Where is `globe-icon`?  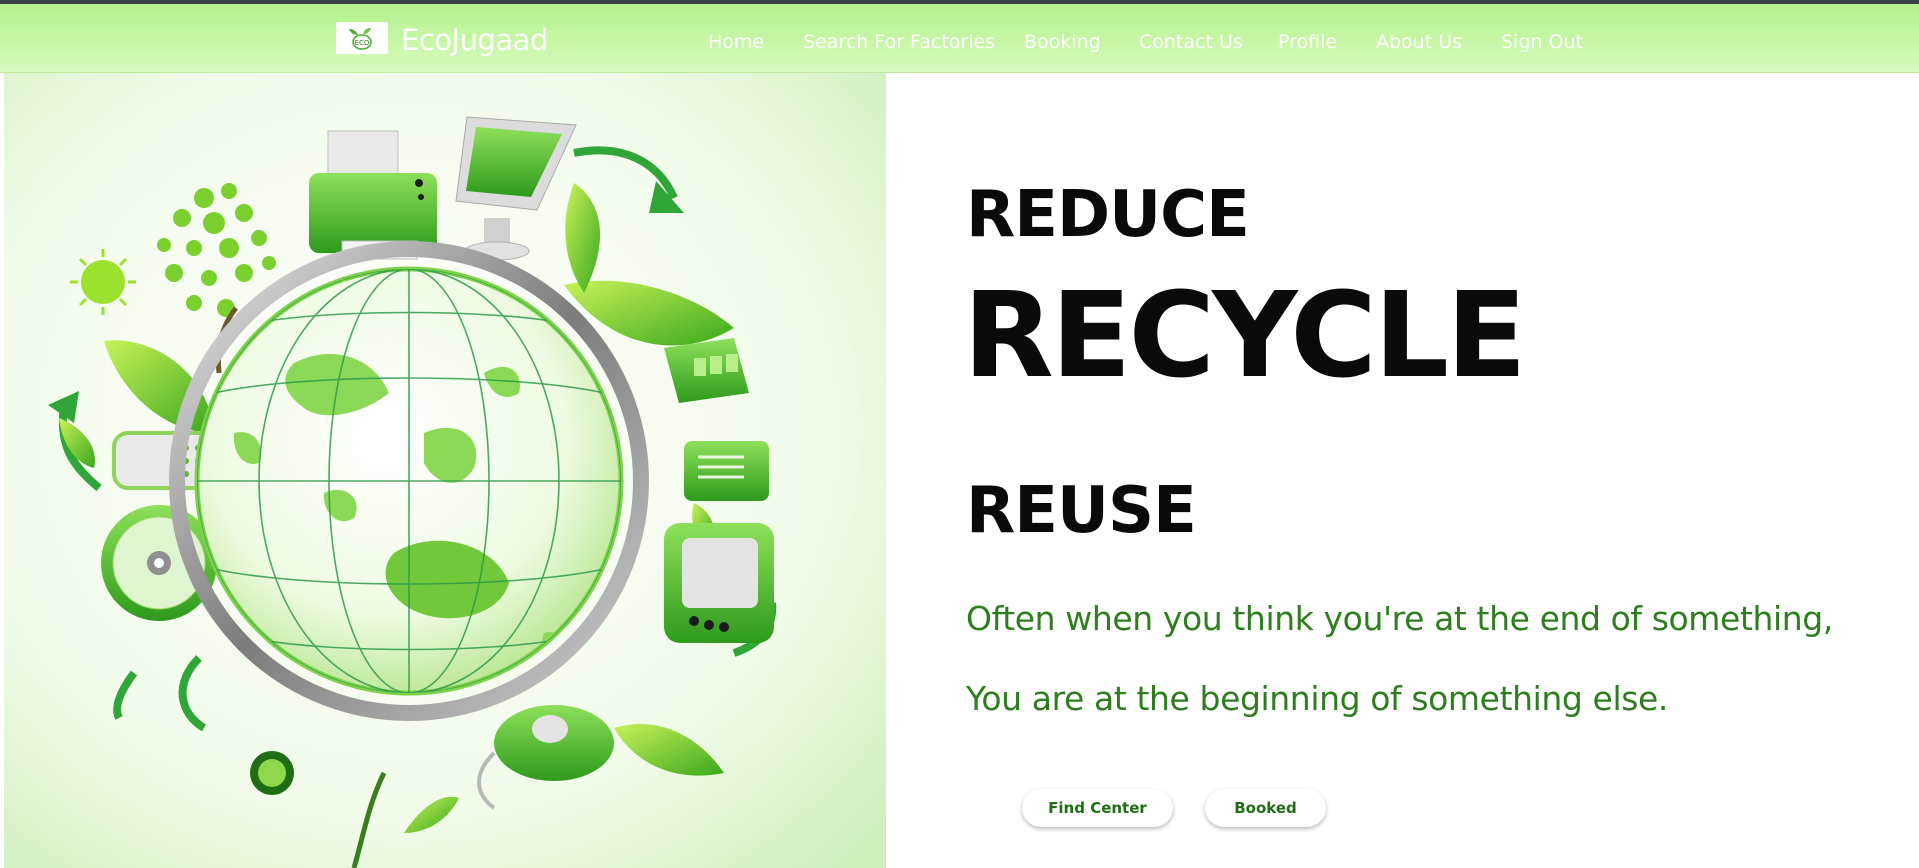 globe-icon is located at coordinates (409, 481).